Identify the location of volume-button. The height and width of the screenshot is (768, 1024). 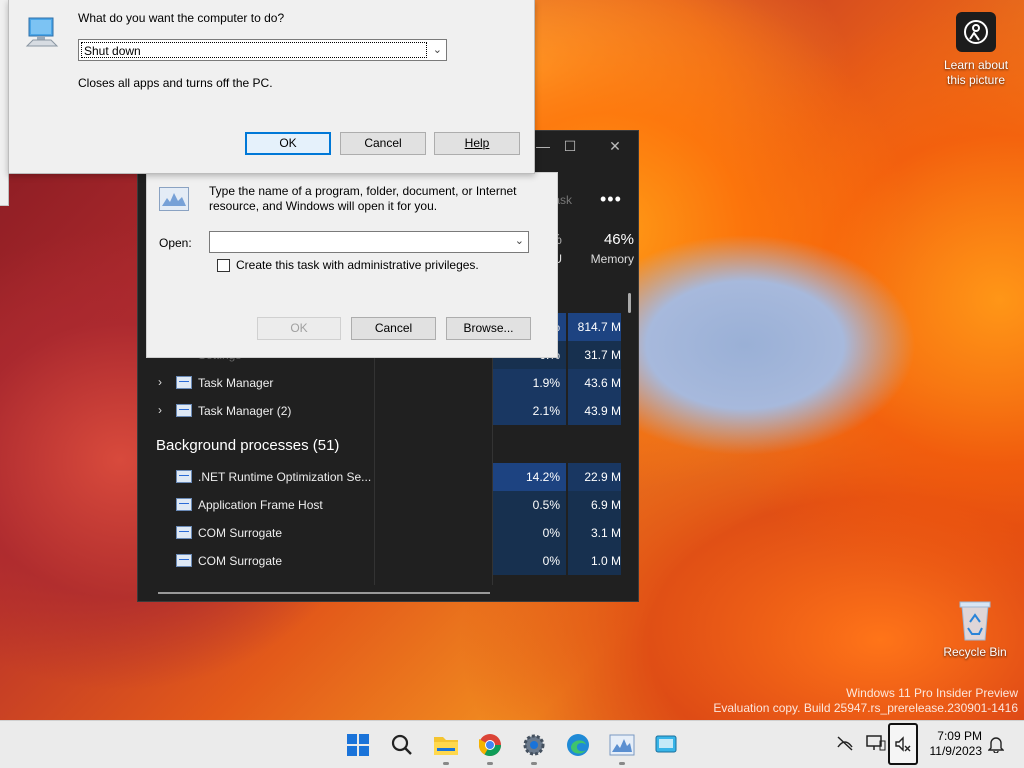
(903, 744).